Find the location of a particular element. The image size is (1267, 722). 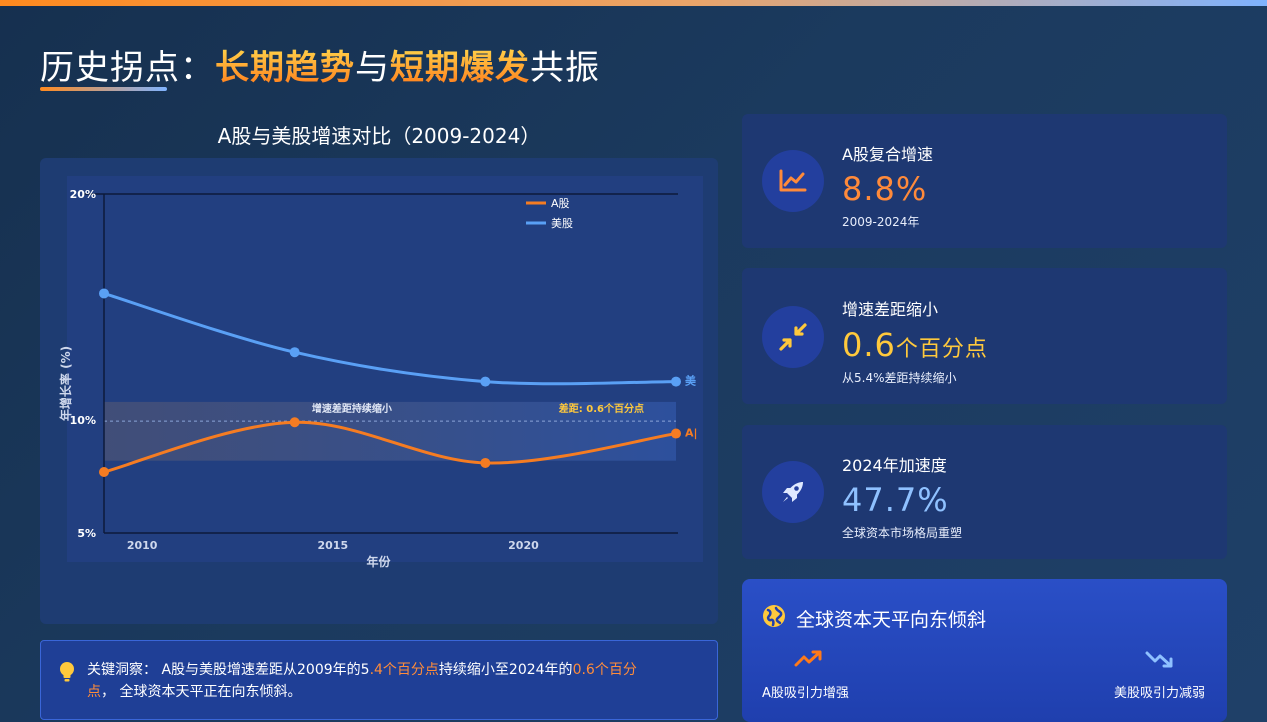

y-tick-label: 20% is located at coordinates (83, 194).